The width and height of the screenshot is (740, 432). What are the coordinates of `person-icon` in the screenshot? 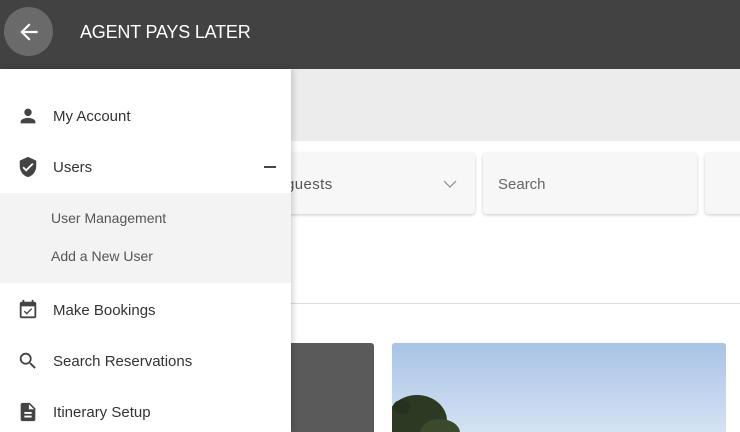 It's located at (28, 116).